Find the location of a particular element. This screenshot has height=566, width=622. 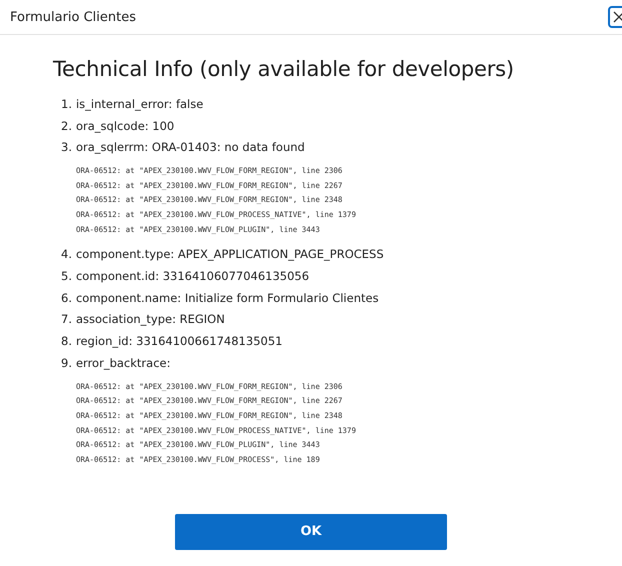

list-number: 3. is located at coordinates (66, 147).